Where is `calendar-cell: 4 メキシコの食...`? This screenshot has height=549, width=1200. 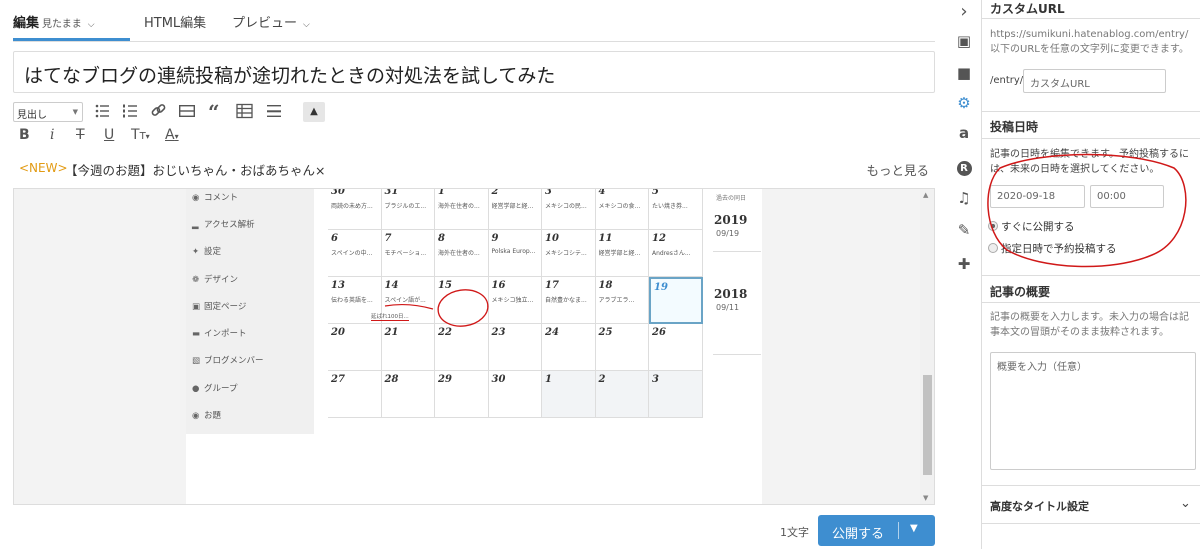 calendar-cell: 4 メキシコの食... is located at coordinates (622, 209).